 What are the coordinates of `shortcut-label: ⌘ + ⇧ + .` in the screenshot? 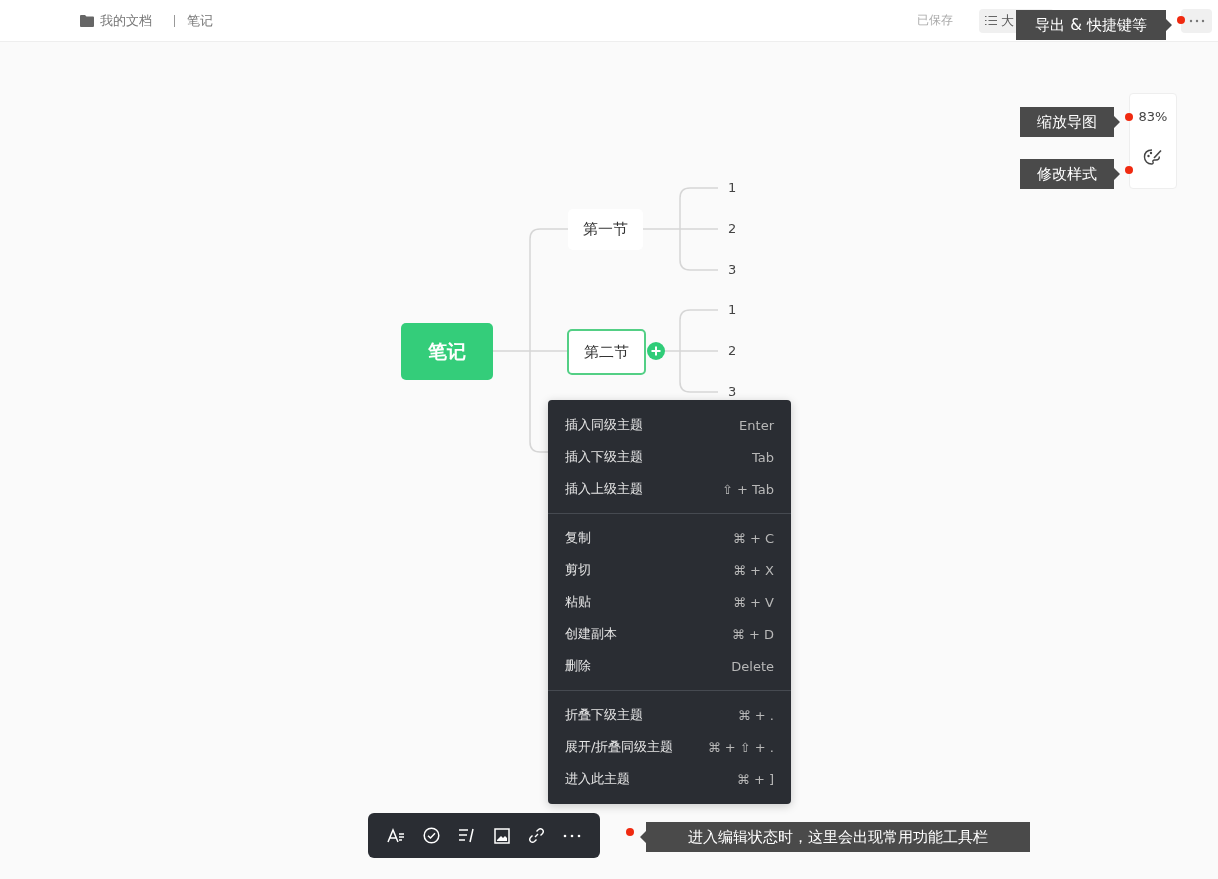 It's located at (740, 747).